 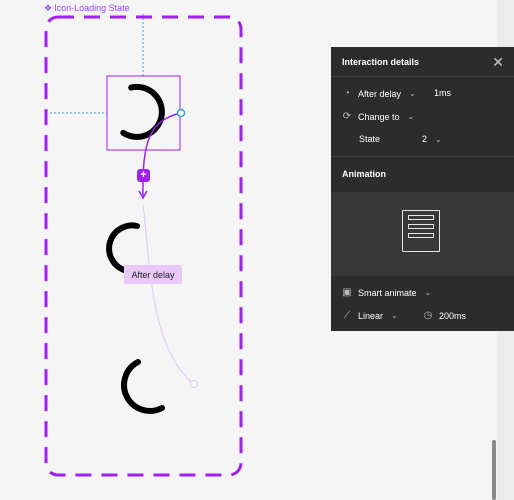 I want to click on duration-input: 200ms, so click(x=452, y=316).